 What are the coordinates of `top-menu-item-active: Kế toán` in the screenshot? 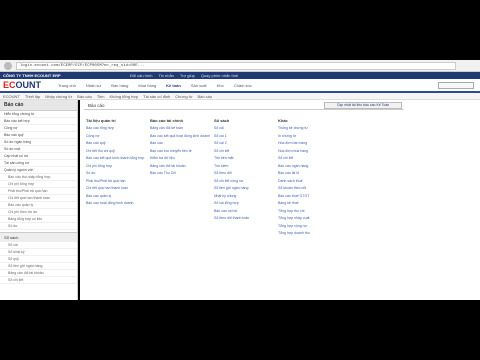 It's located at (173, 85).